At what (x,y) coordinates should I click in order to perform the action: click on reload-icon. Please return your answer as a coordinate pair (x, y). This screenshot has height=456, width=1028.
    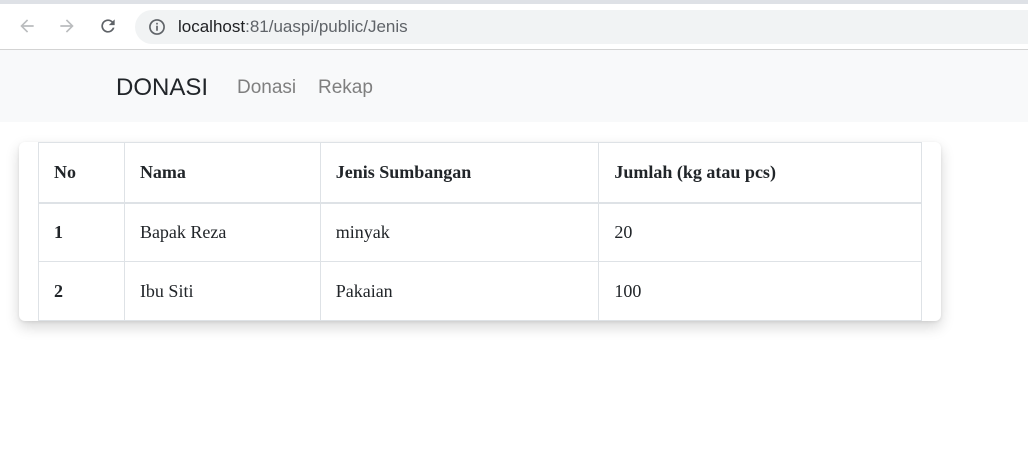
    Looking at the image, I should click on (108, 26).